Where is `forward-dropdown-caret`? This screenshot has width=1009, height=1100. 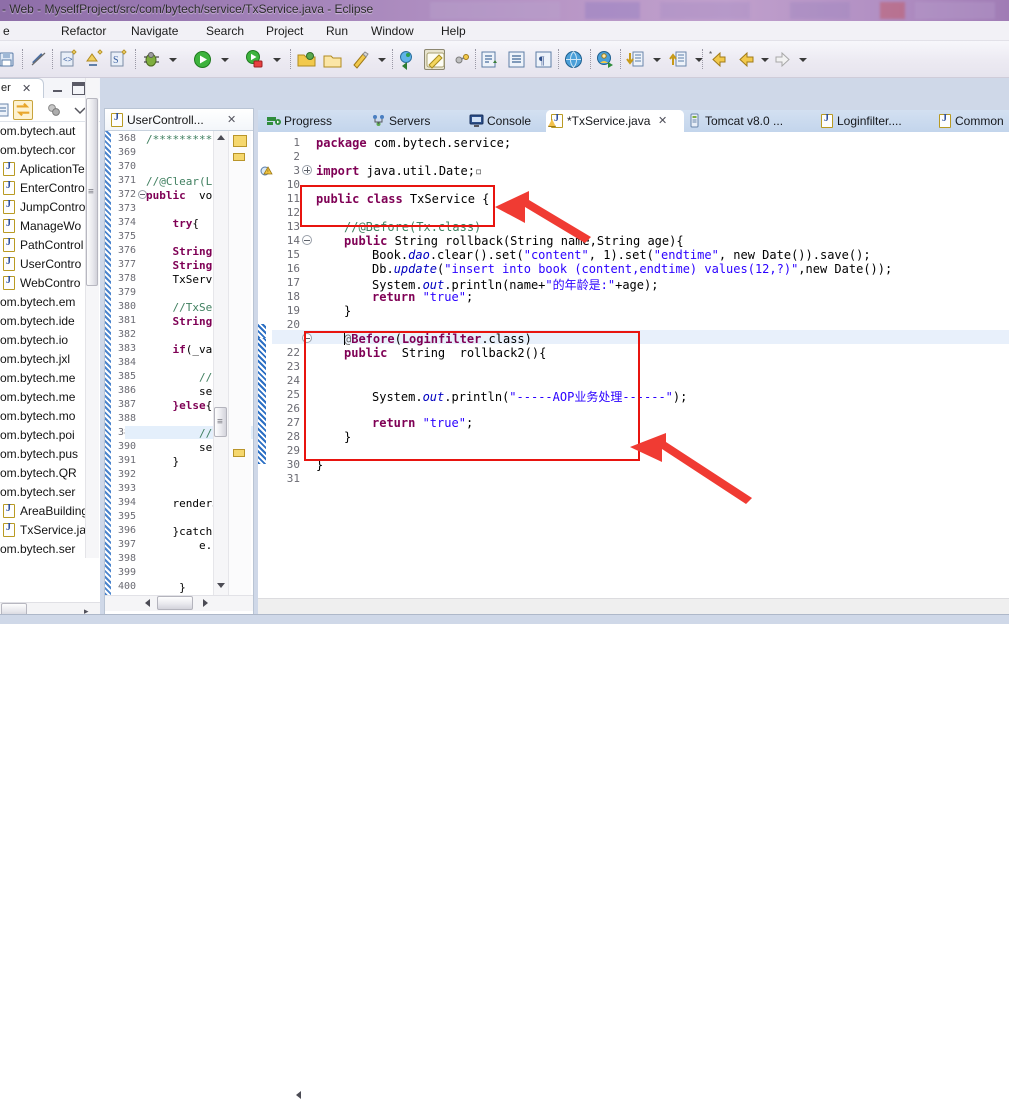
forward-dropdown-caret is located at coordinates (802, 60).